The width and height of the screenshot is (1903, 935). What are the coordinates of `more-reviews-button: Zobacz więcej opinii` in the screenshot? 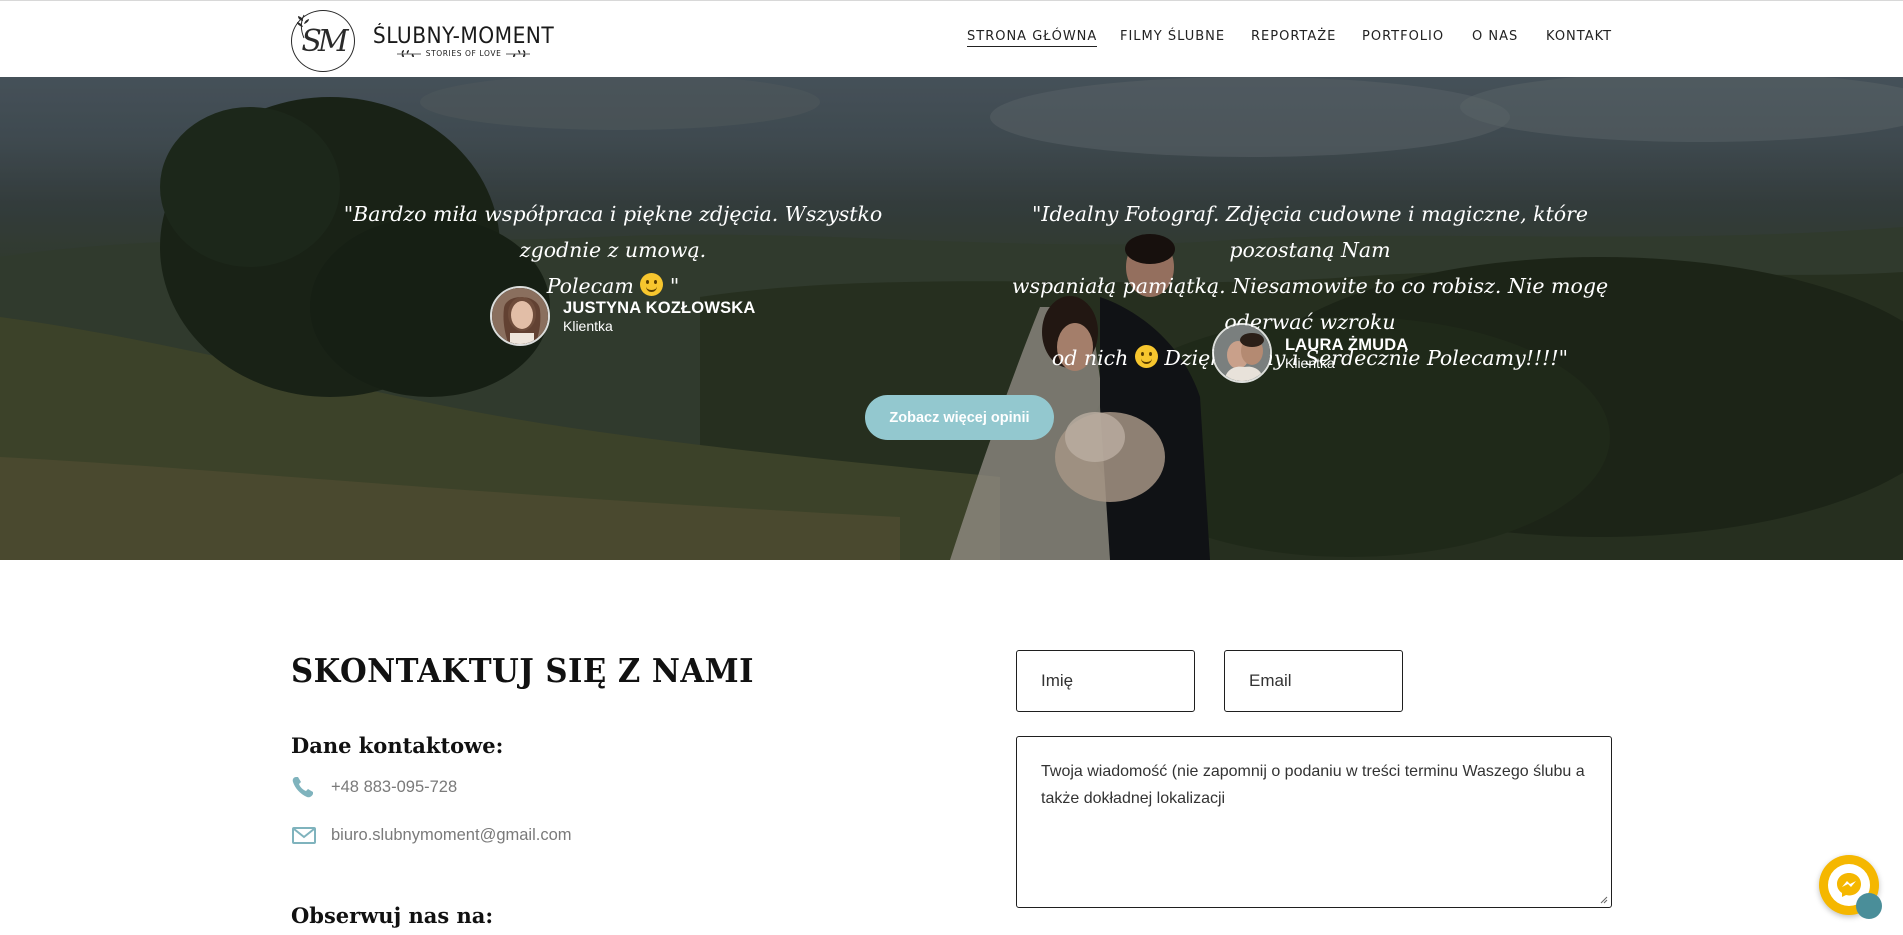 It's located at (959, 417).